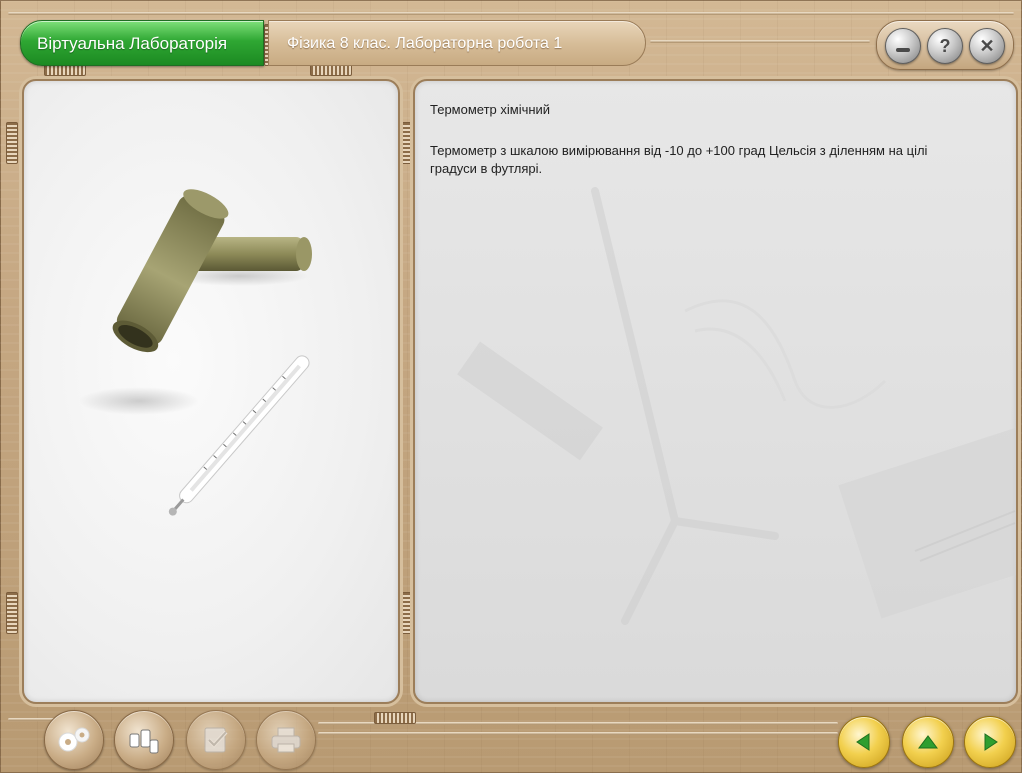 This screenshot has width=1022, height=773. What do you see at coordinates (760, 41) in the screenshot?
I see `top-rail-right` at bounding box center [760, 41].